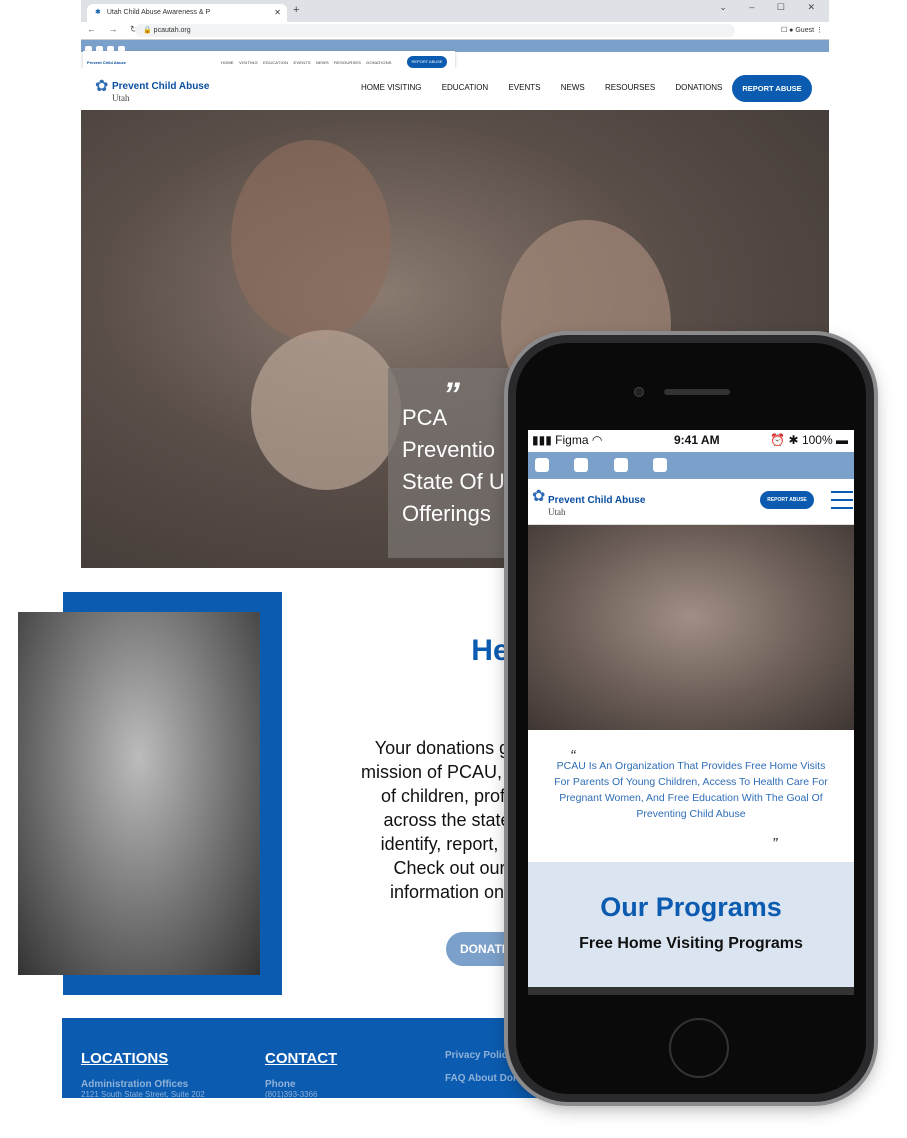  Describe the element at coordinates (296, 10) in the screenshot. I see `new-tab-icon: +` at that location.